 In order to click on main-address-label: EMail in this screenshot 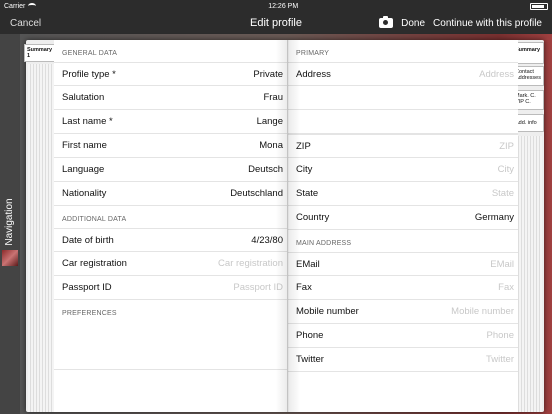, I will do `click(308, 264)`.